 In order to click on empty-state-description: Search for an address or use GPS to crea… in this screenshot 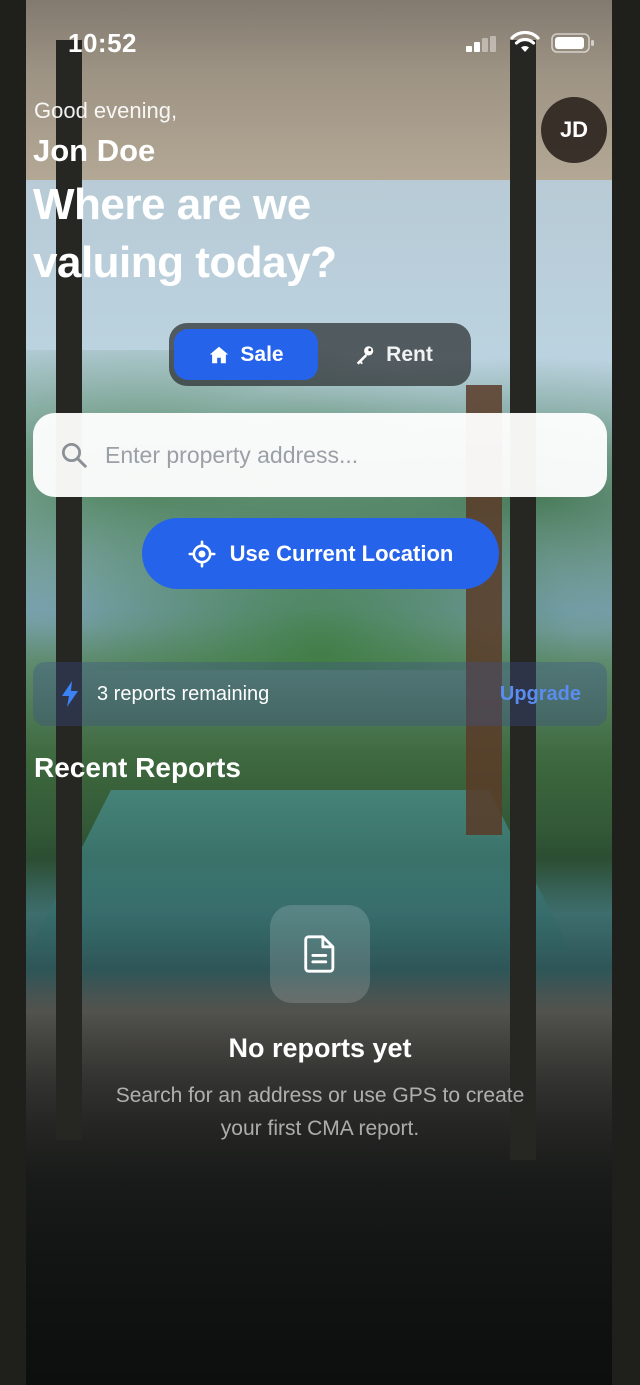, I will do `click(320, 1112)`.